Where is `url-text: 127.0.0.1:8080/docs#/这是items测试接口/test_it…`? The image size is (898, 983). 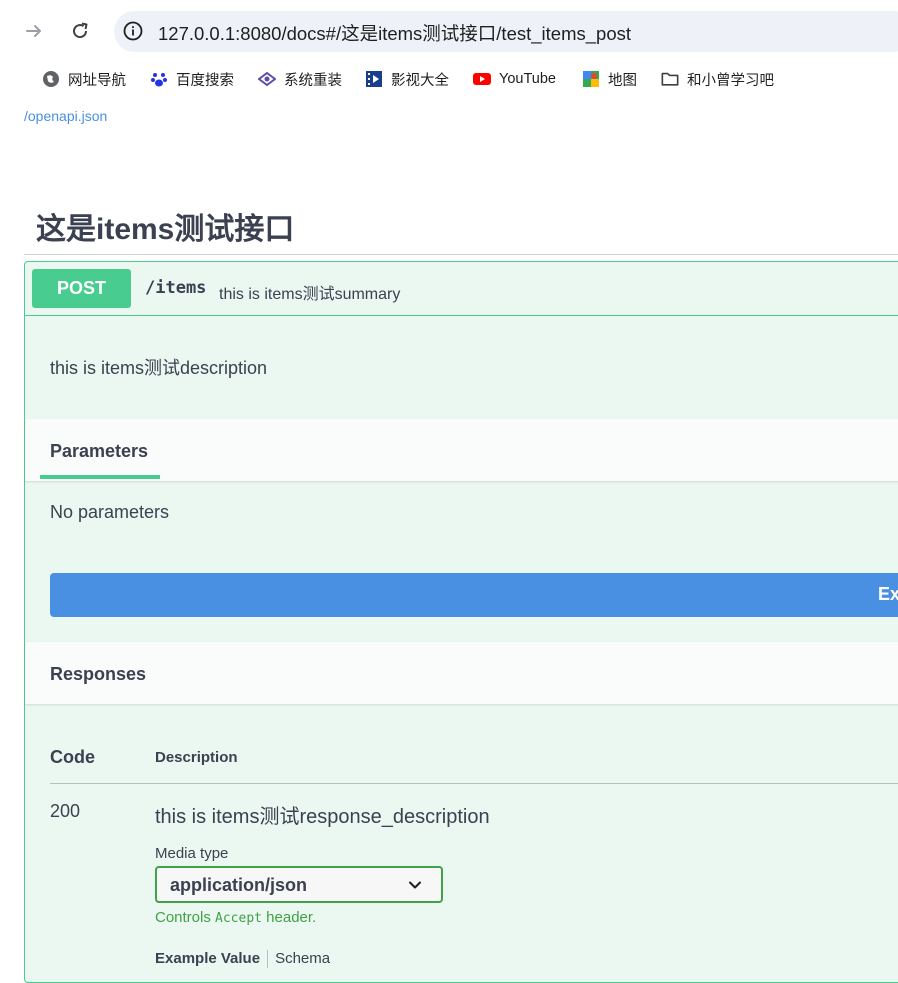 url-text: 127.0.0.1:8080/docs#/这是items测试接口/test_it… is located at coordinates (394, 33).